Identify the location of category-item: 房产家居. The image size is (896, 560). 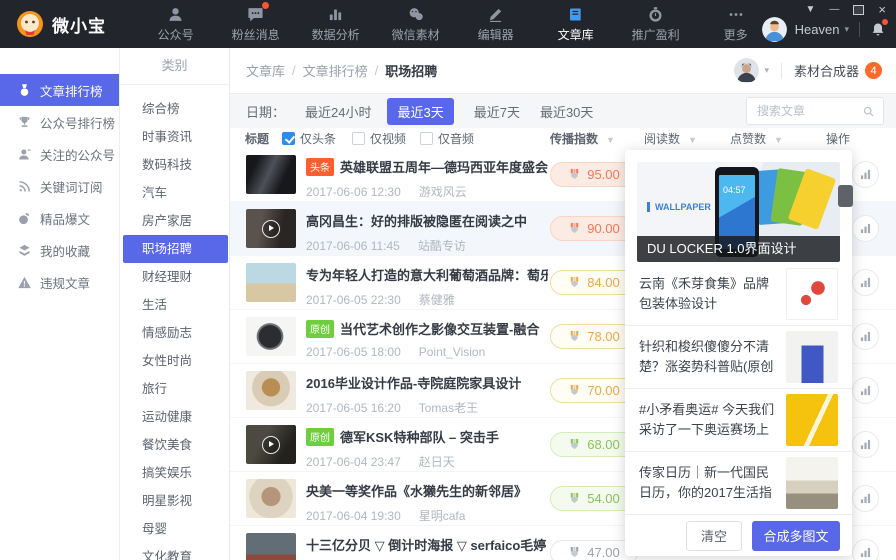
(174, 221).